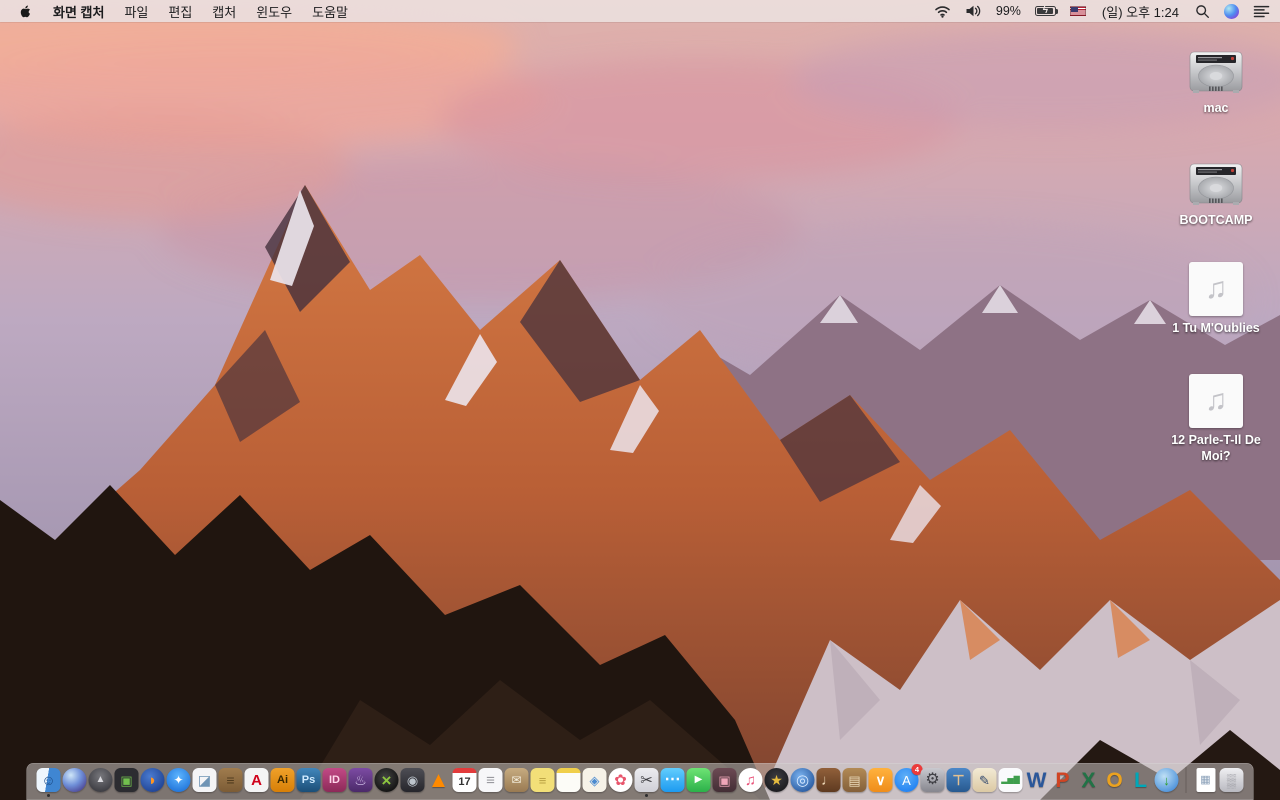  I want to click on dock-item-ms-lync: L, so click(1141, 780).